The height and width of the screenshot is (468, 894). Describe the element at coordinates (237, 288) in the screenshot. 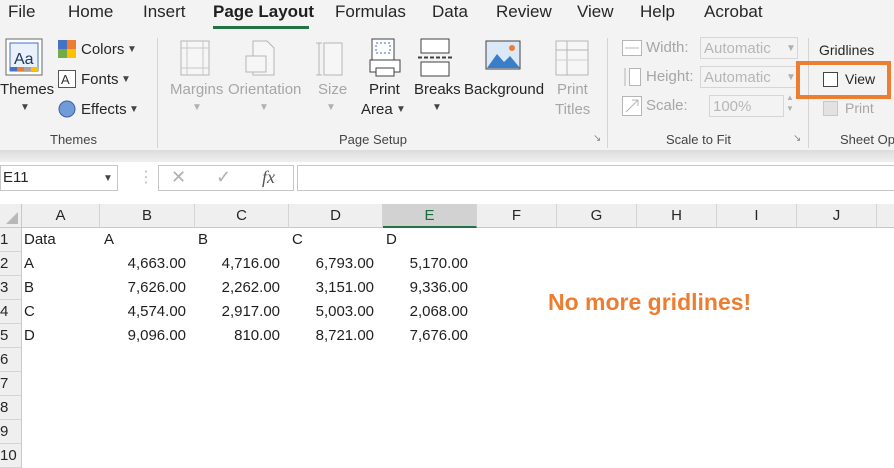

I see `cell-c3: 2,262.00` at that location.